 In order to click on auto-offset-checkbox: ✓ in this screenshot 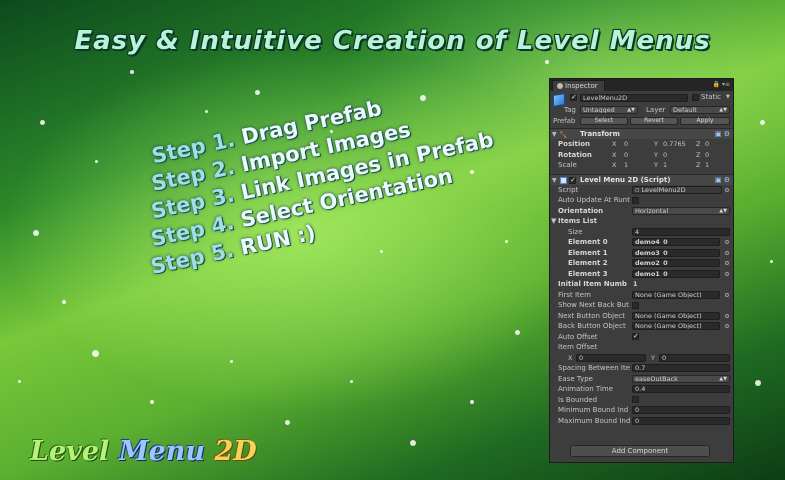, I will do `click(635, 337)`.